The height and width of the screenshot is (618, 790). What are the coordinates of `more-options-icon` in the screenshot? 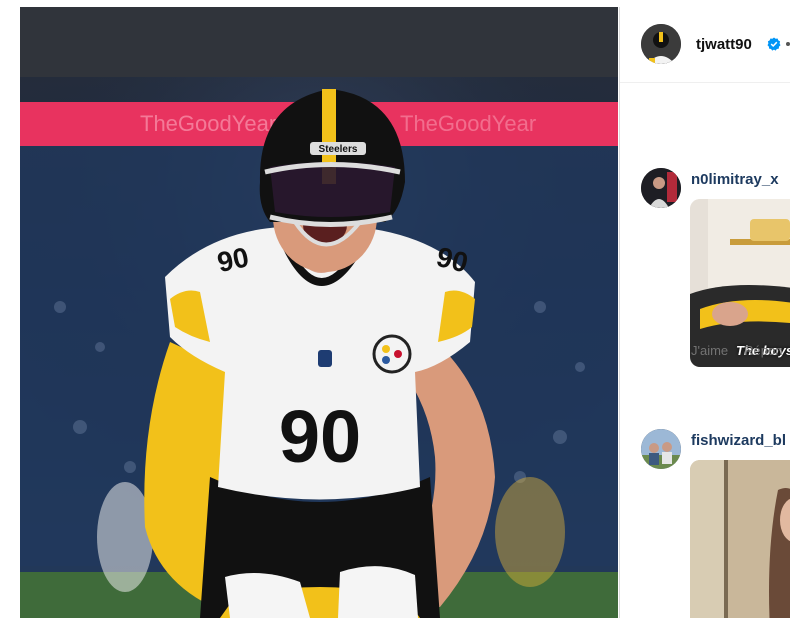 It's located at (788, 44).